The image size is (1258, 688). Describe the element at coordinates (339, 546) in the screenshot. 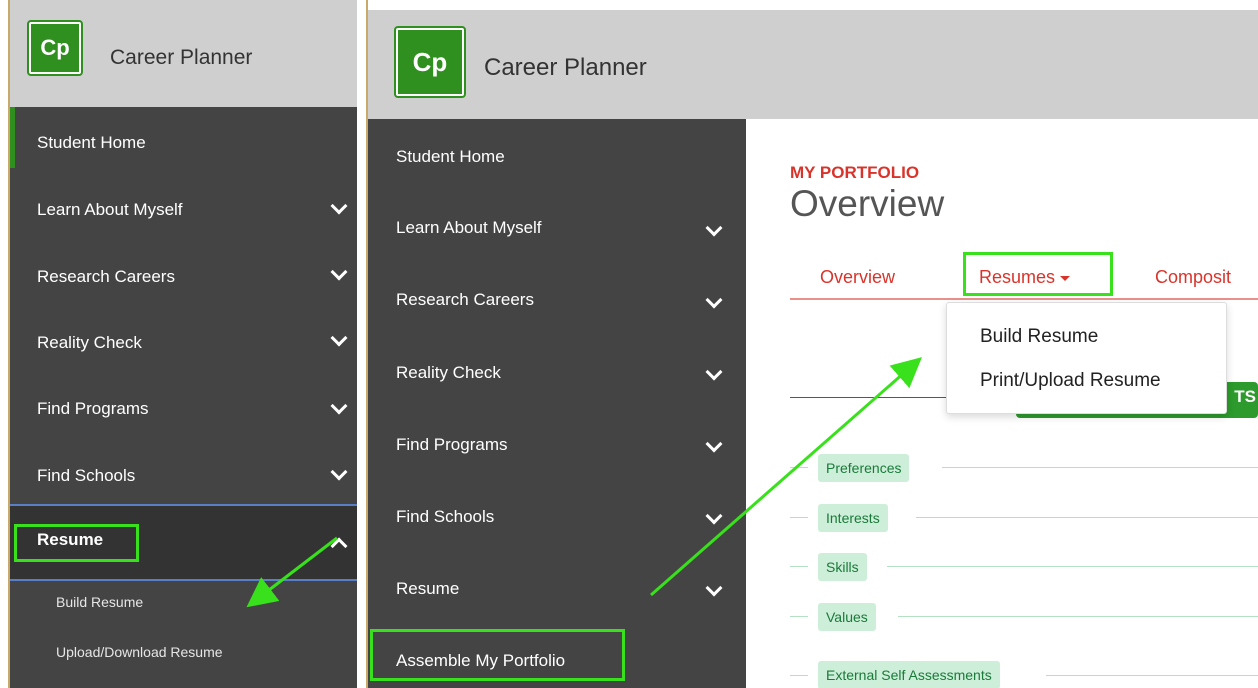

I see `chevron-up-icon` at that location.